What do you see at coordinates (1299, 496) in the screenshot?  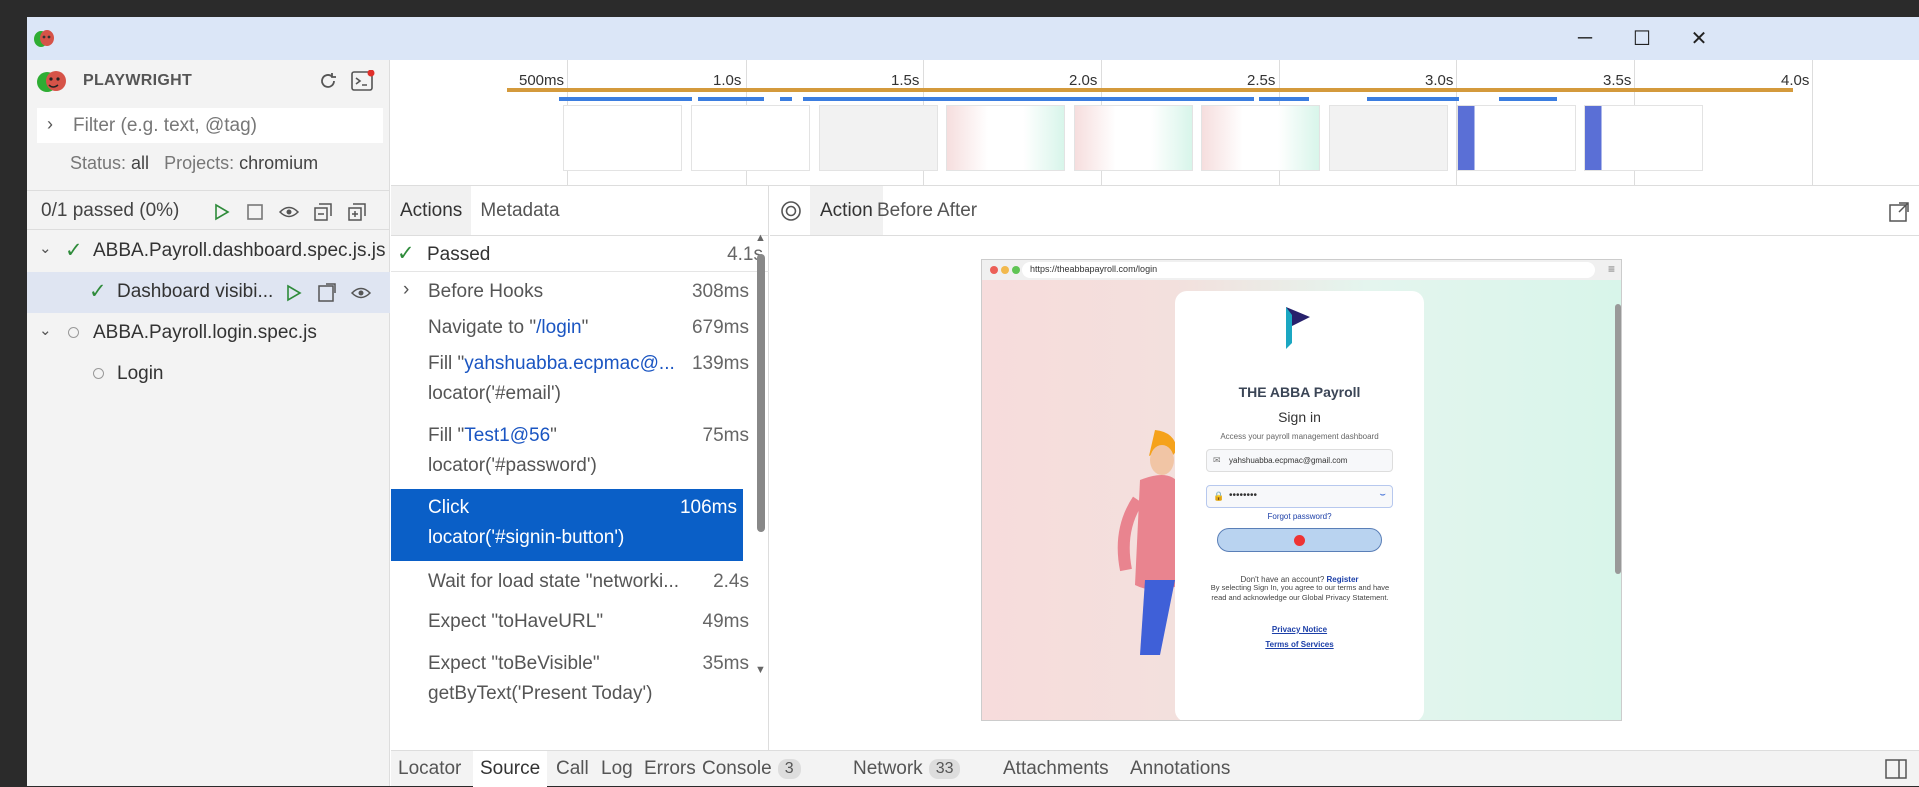 I see `password-field: 🔒 •••••••• ⌣` at bounding box center [1299, 496].